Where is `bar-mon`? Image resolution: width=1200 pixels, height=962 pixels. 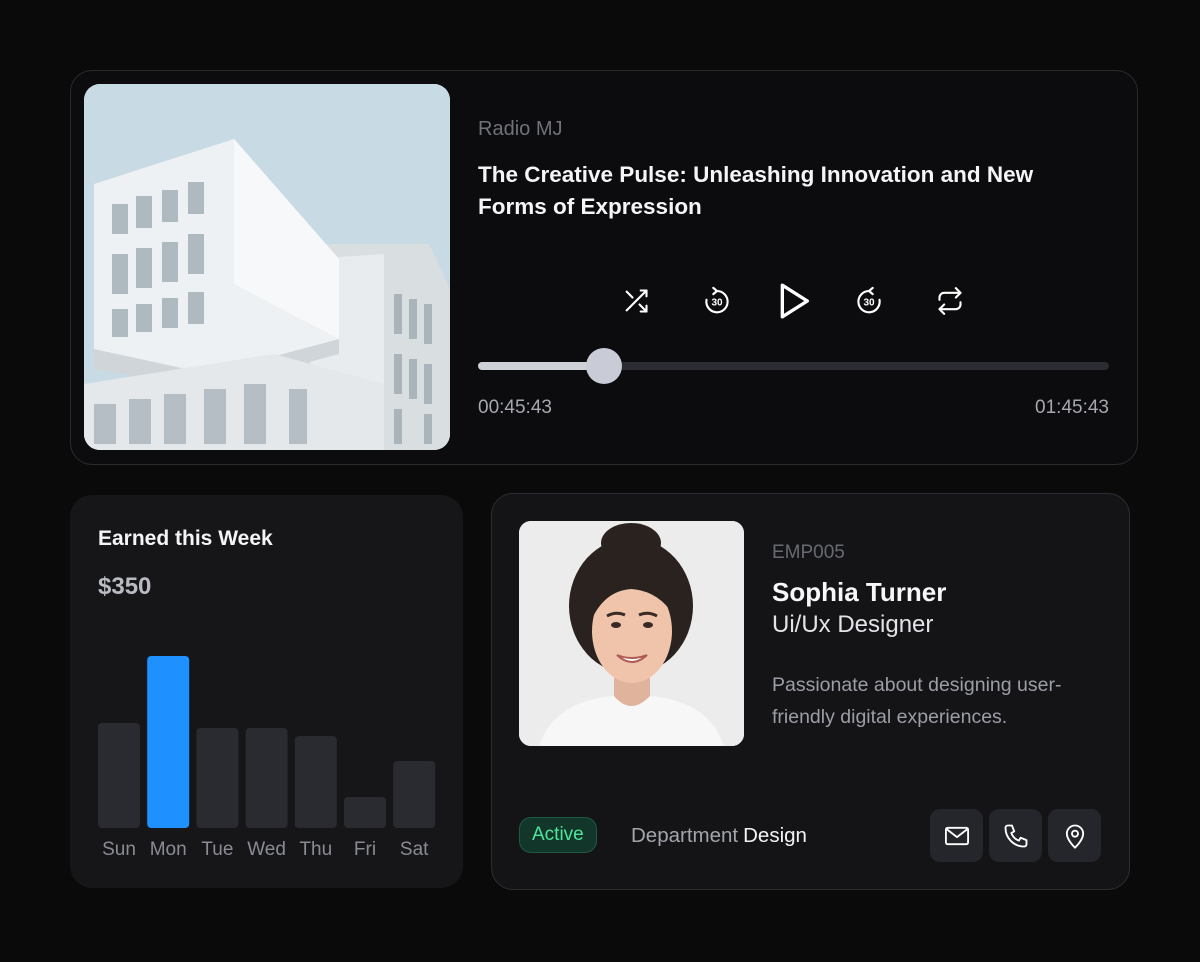
bar-mon is located at coordinates (168, 742).